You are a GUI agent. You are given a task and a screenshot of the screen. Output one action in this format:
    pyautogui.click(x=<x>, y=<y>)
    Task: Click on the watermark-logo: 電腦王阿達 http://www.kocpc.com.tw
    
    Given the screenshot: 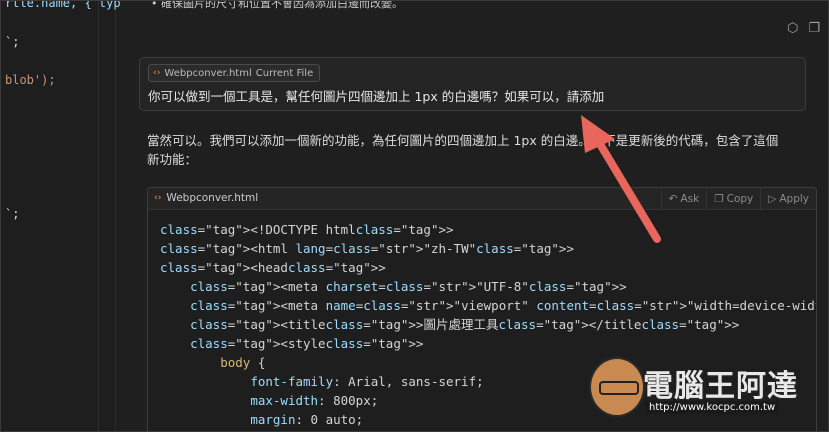 What is the action you would take?
    pyautogui.click(x=708, y=392)
    